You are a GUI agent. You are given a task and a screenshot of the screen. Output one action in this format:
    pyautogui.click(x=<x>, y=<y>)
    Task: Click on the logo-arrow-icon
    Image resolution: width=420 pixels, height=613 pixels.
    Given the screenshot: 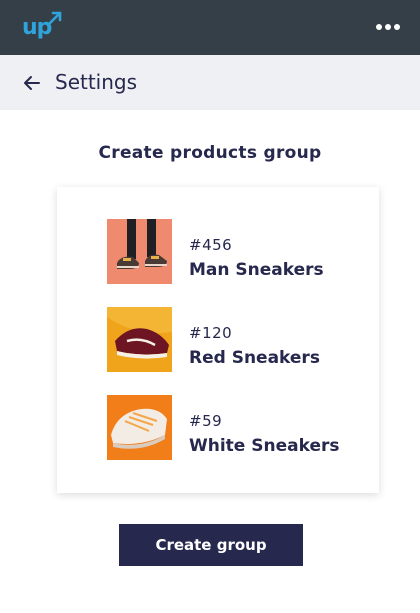 What is the action you would take?
    pyautogui.click(x=54, y=18)
    